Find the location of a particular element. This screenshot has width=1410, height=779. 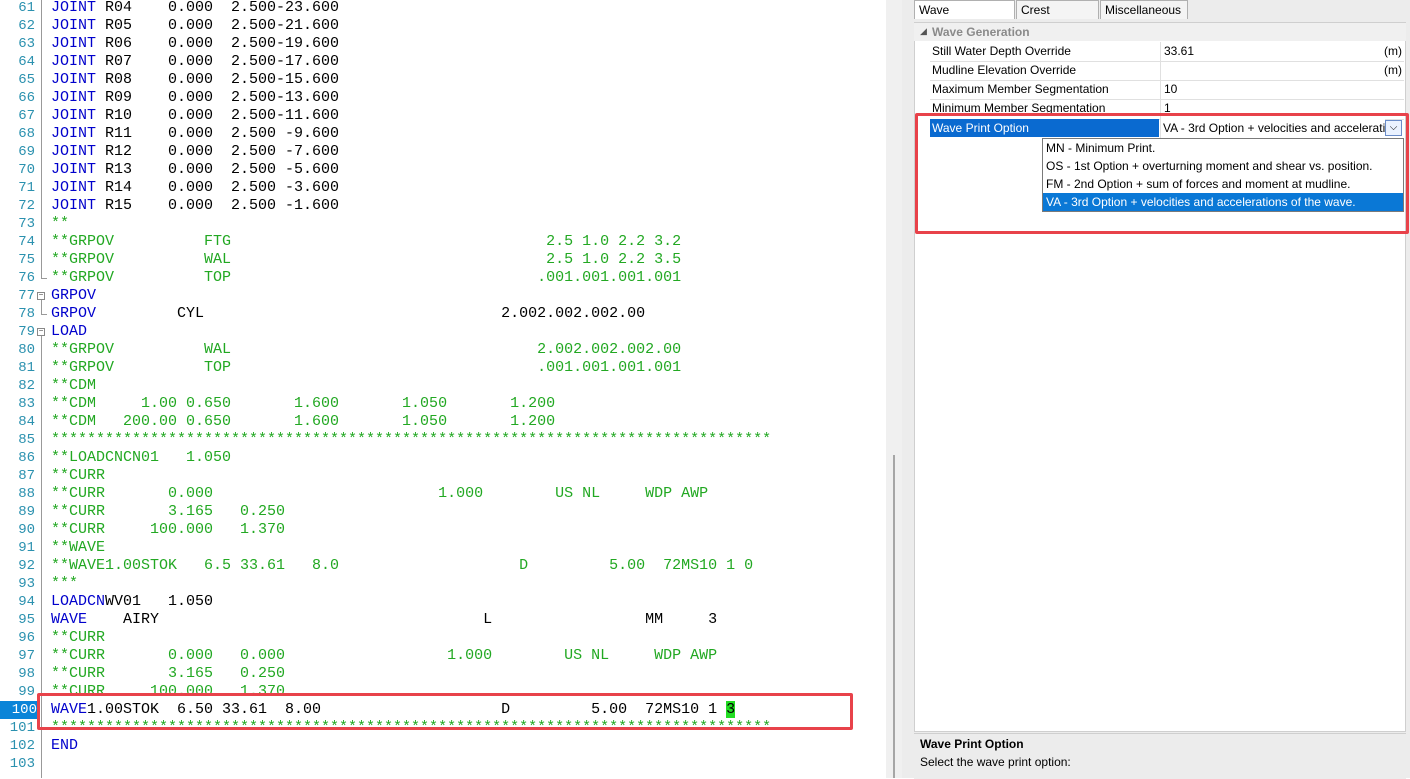

code-line: 80 **GRPOV WAL 2.002.002.002.00 is located at coordinates (443, 350).